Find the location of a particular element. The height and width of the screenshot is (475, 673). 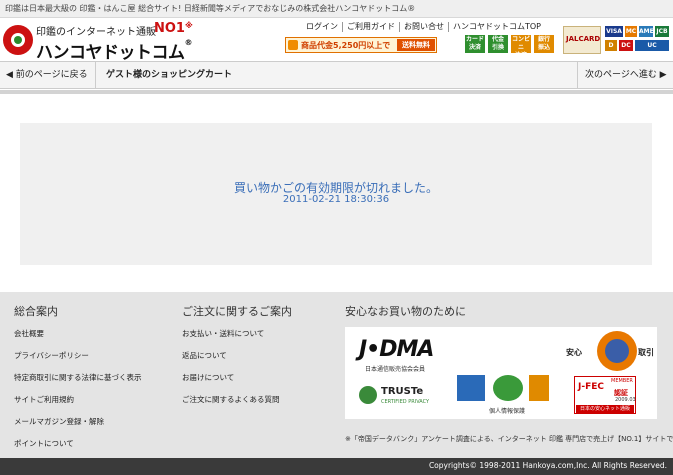

truste-badge: TRUSTe CERTIFIED PRIVACY is located at coordinates (400, 396).